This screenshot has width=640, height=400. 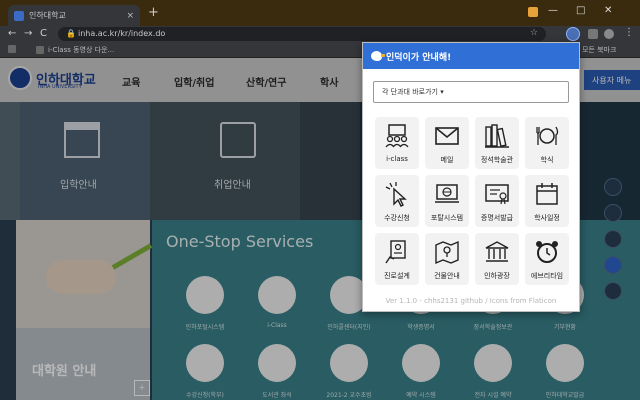 I want to click on shortcut-registration: 수강신청, so click(x=397, y=201).